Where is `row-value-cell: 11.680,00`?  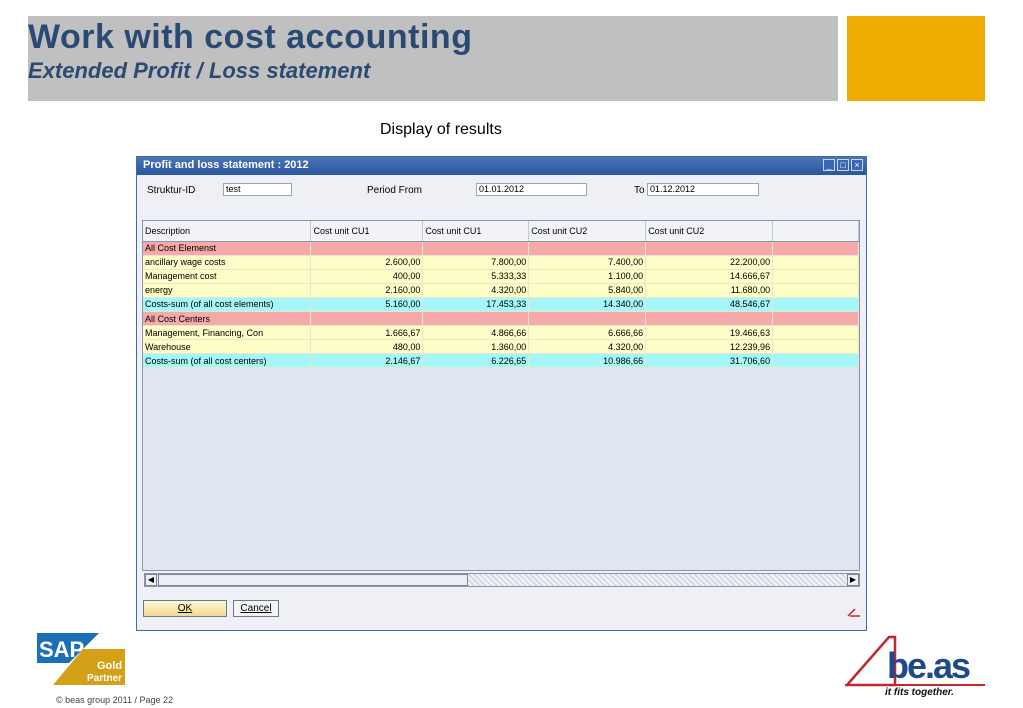
row-value-cell: 11.680,00 is located at coordinates (709, 290).